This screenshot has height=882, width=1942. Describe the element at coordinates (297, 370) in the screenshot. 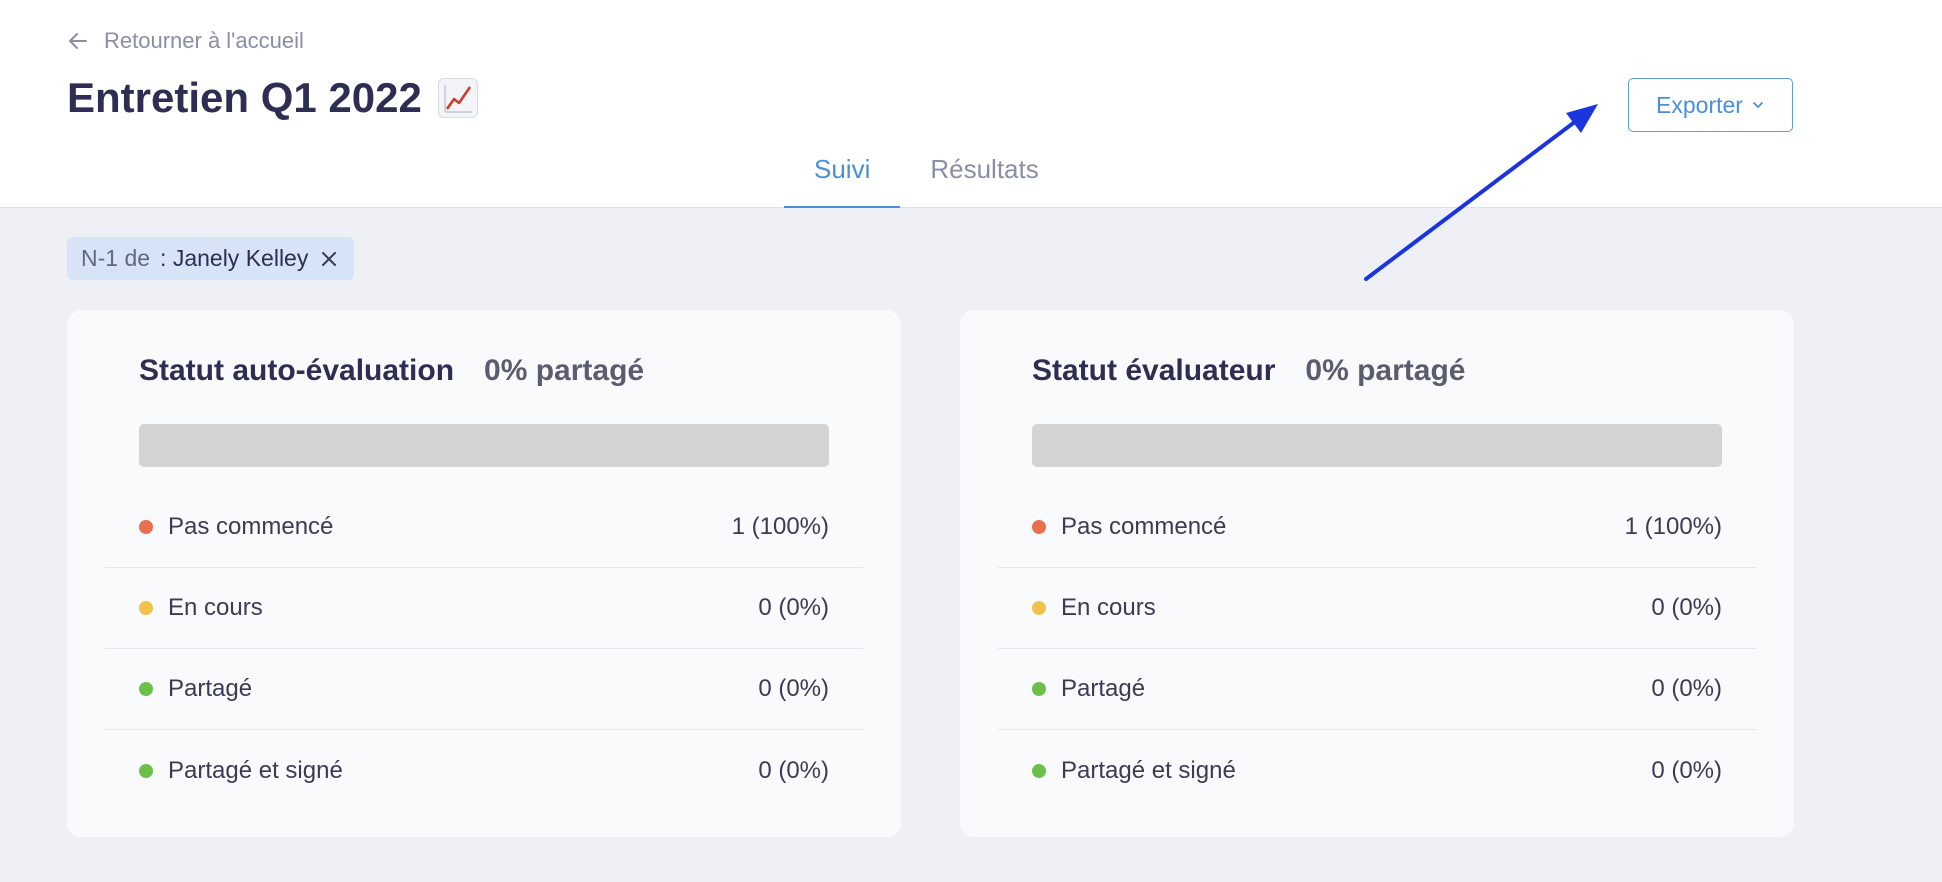

I see `card-title: Statut auto-évaluation` at that location.